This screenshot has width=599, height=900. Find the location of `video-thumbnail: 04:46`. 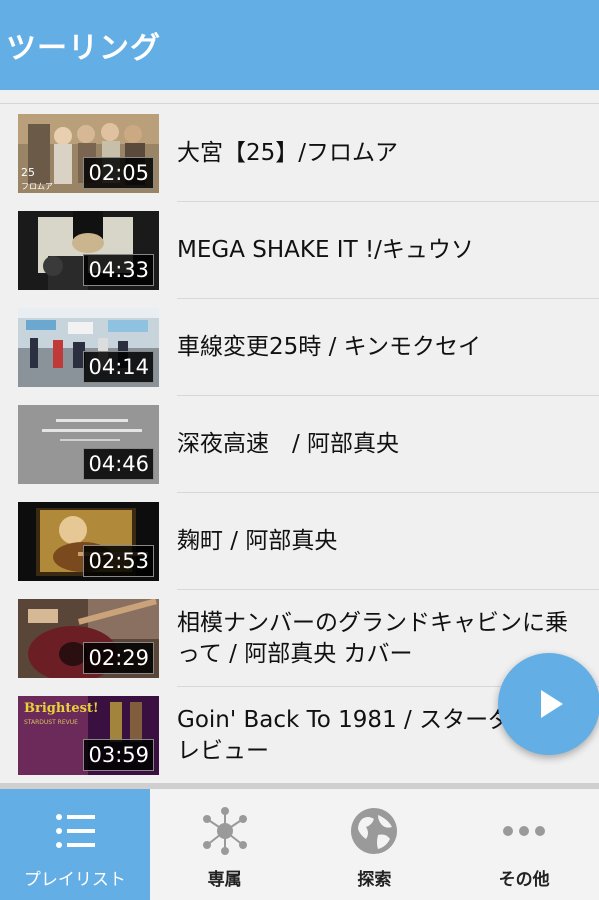

video-thumbnail: 04:46 is located at coordinates (88, 444).